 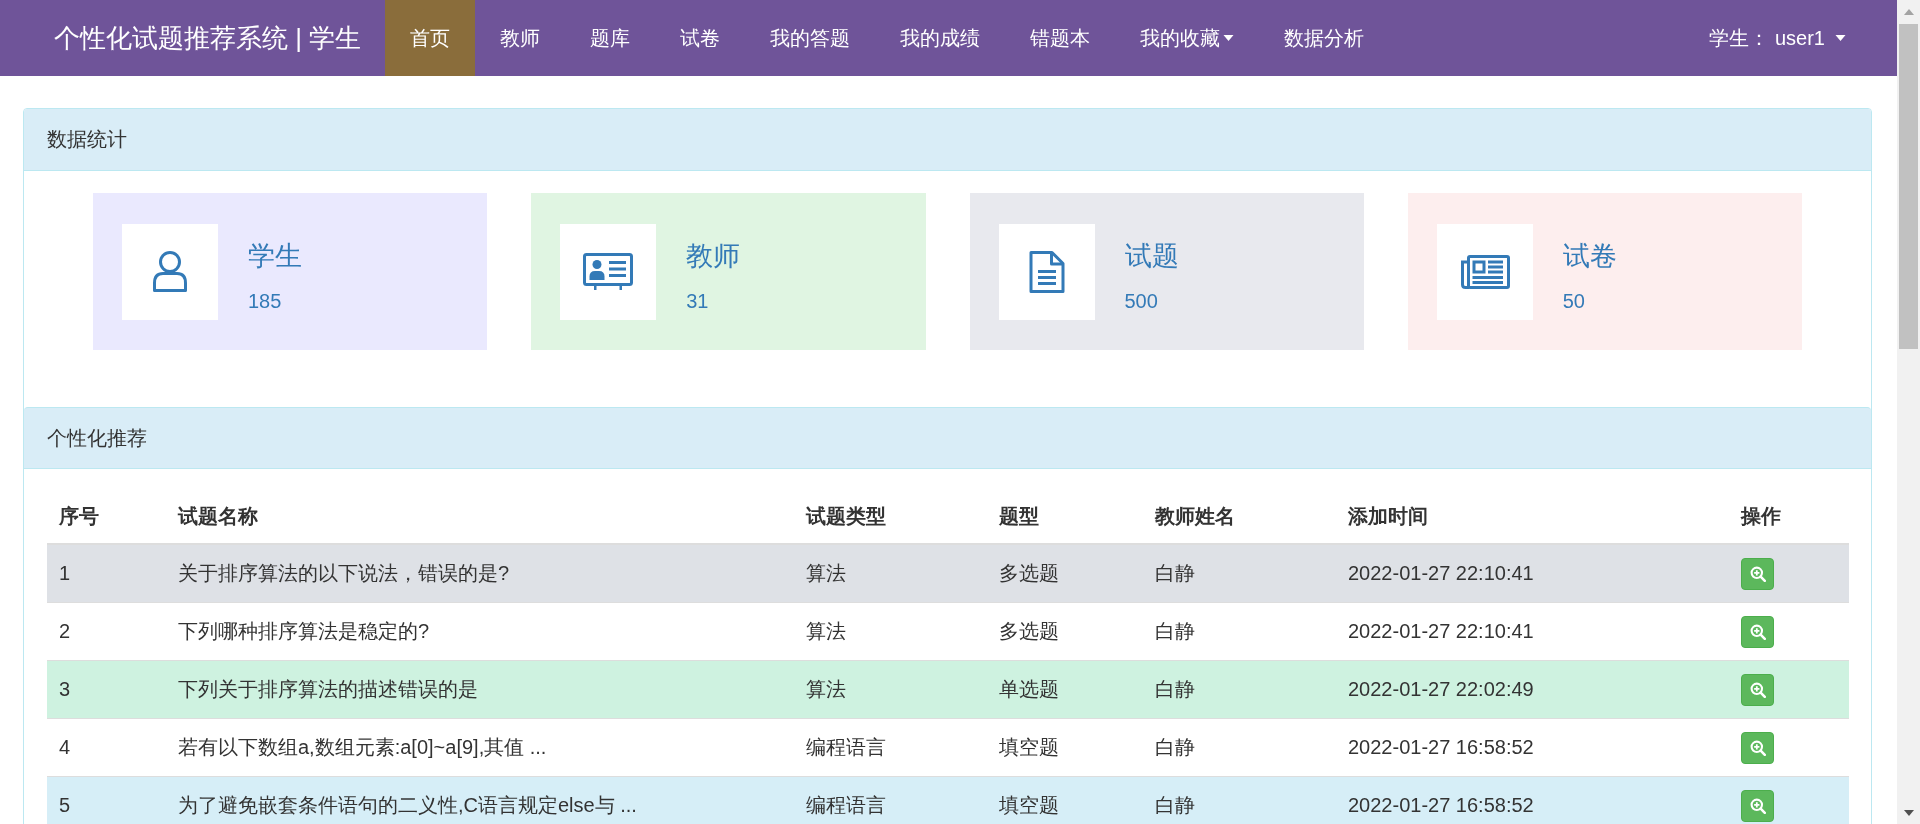 What do you see at coordinates (700, 38) in the screenshot?
I see `nav-item: 试卷` at bounding box center [700, 38].